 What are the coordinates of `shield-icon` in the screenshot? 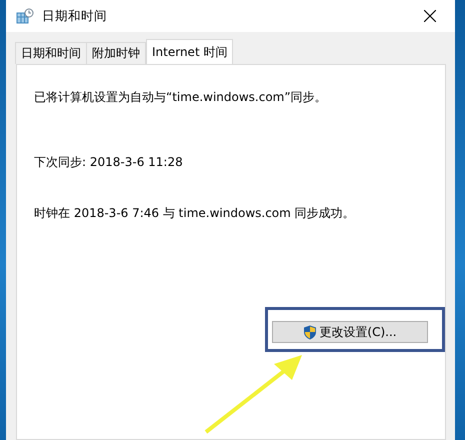 It's located at (310, 332).